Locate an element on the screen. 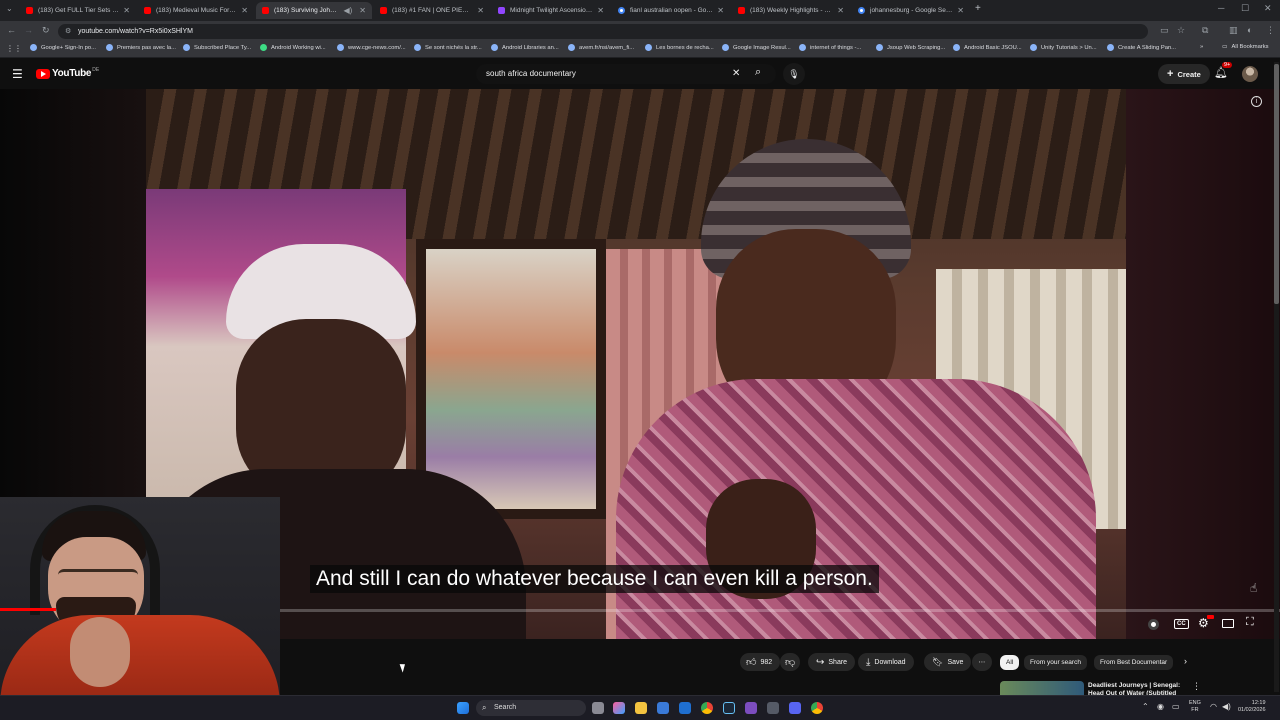 The width and height of the screenshot is (1280, 720). new-tab-button: + is located at coordinates (978, 8).